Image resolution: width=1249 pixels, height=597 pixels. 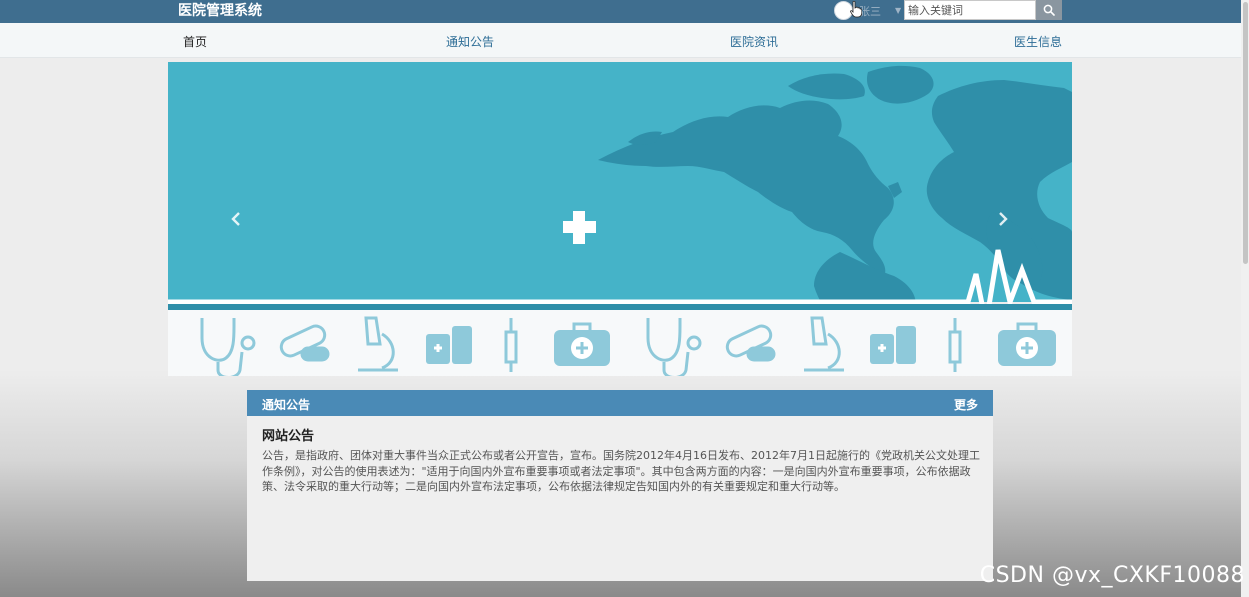 I want to click on username: 张三, so click(x=870, y=11).